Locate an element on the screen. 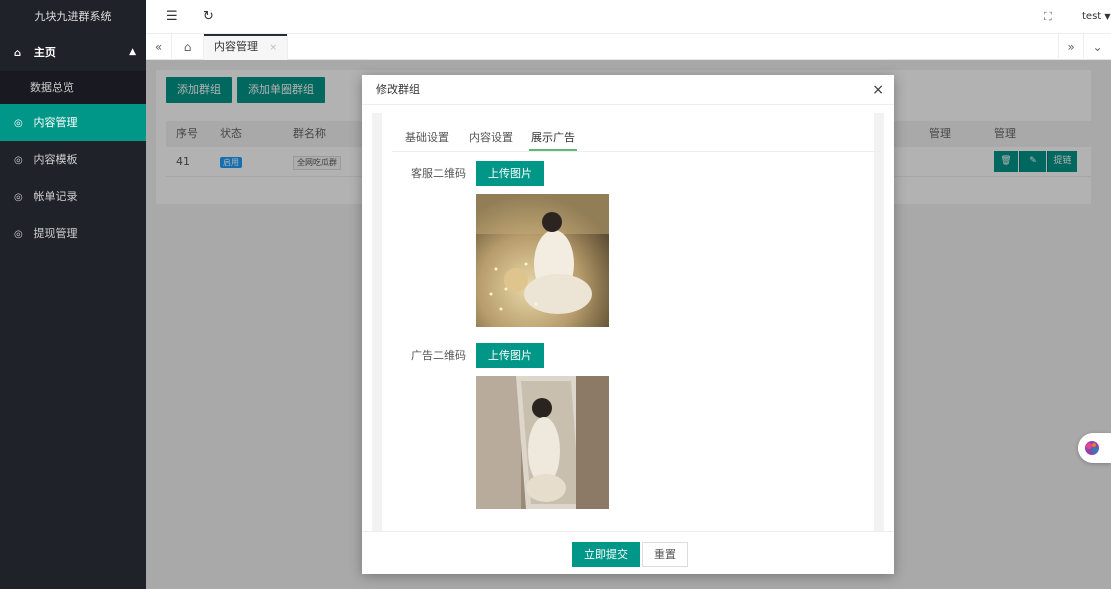 This screenshot has height=589, width=1111. sidebar-item-label: 主页 is located at coordinates (44, 52).